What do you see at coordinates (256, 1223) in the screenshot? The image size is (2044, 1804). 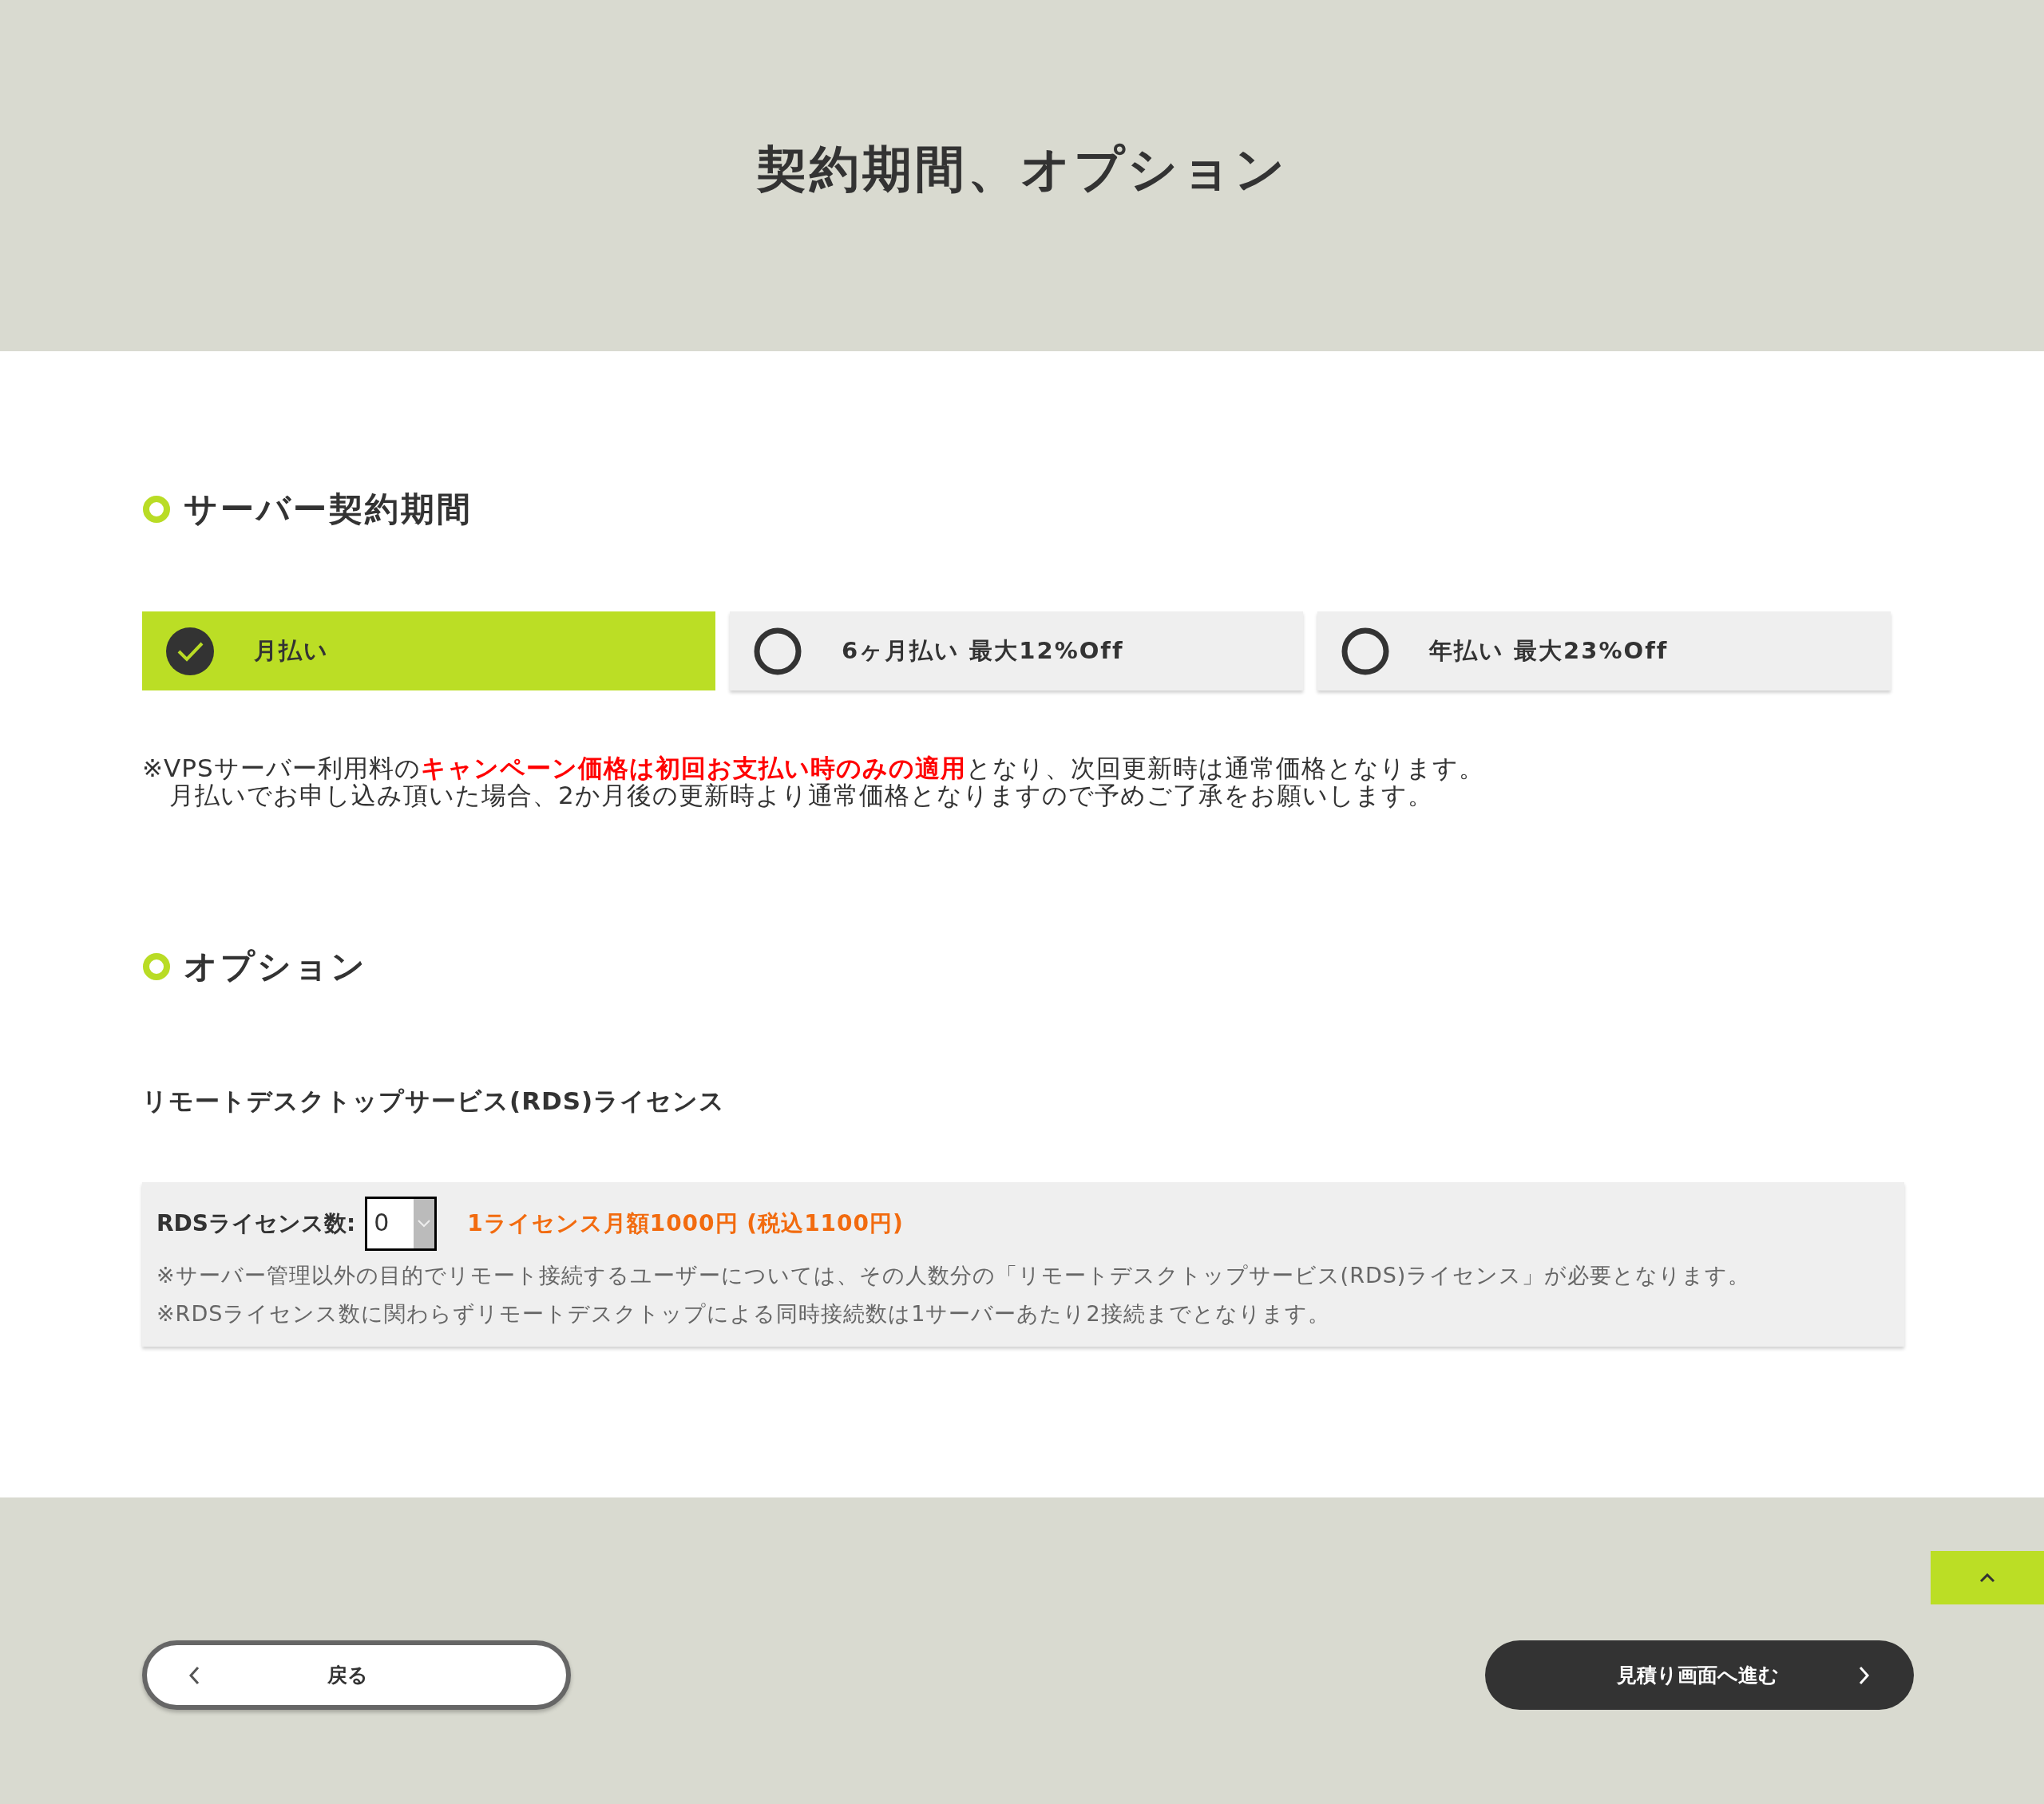 I see `field-label: RDSライセンス数:` at bounding box center [256, 1223].